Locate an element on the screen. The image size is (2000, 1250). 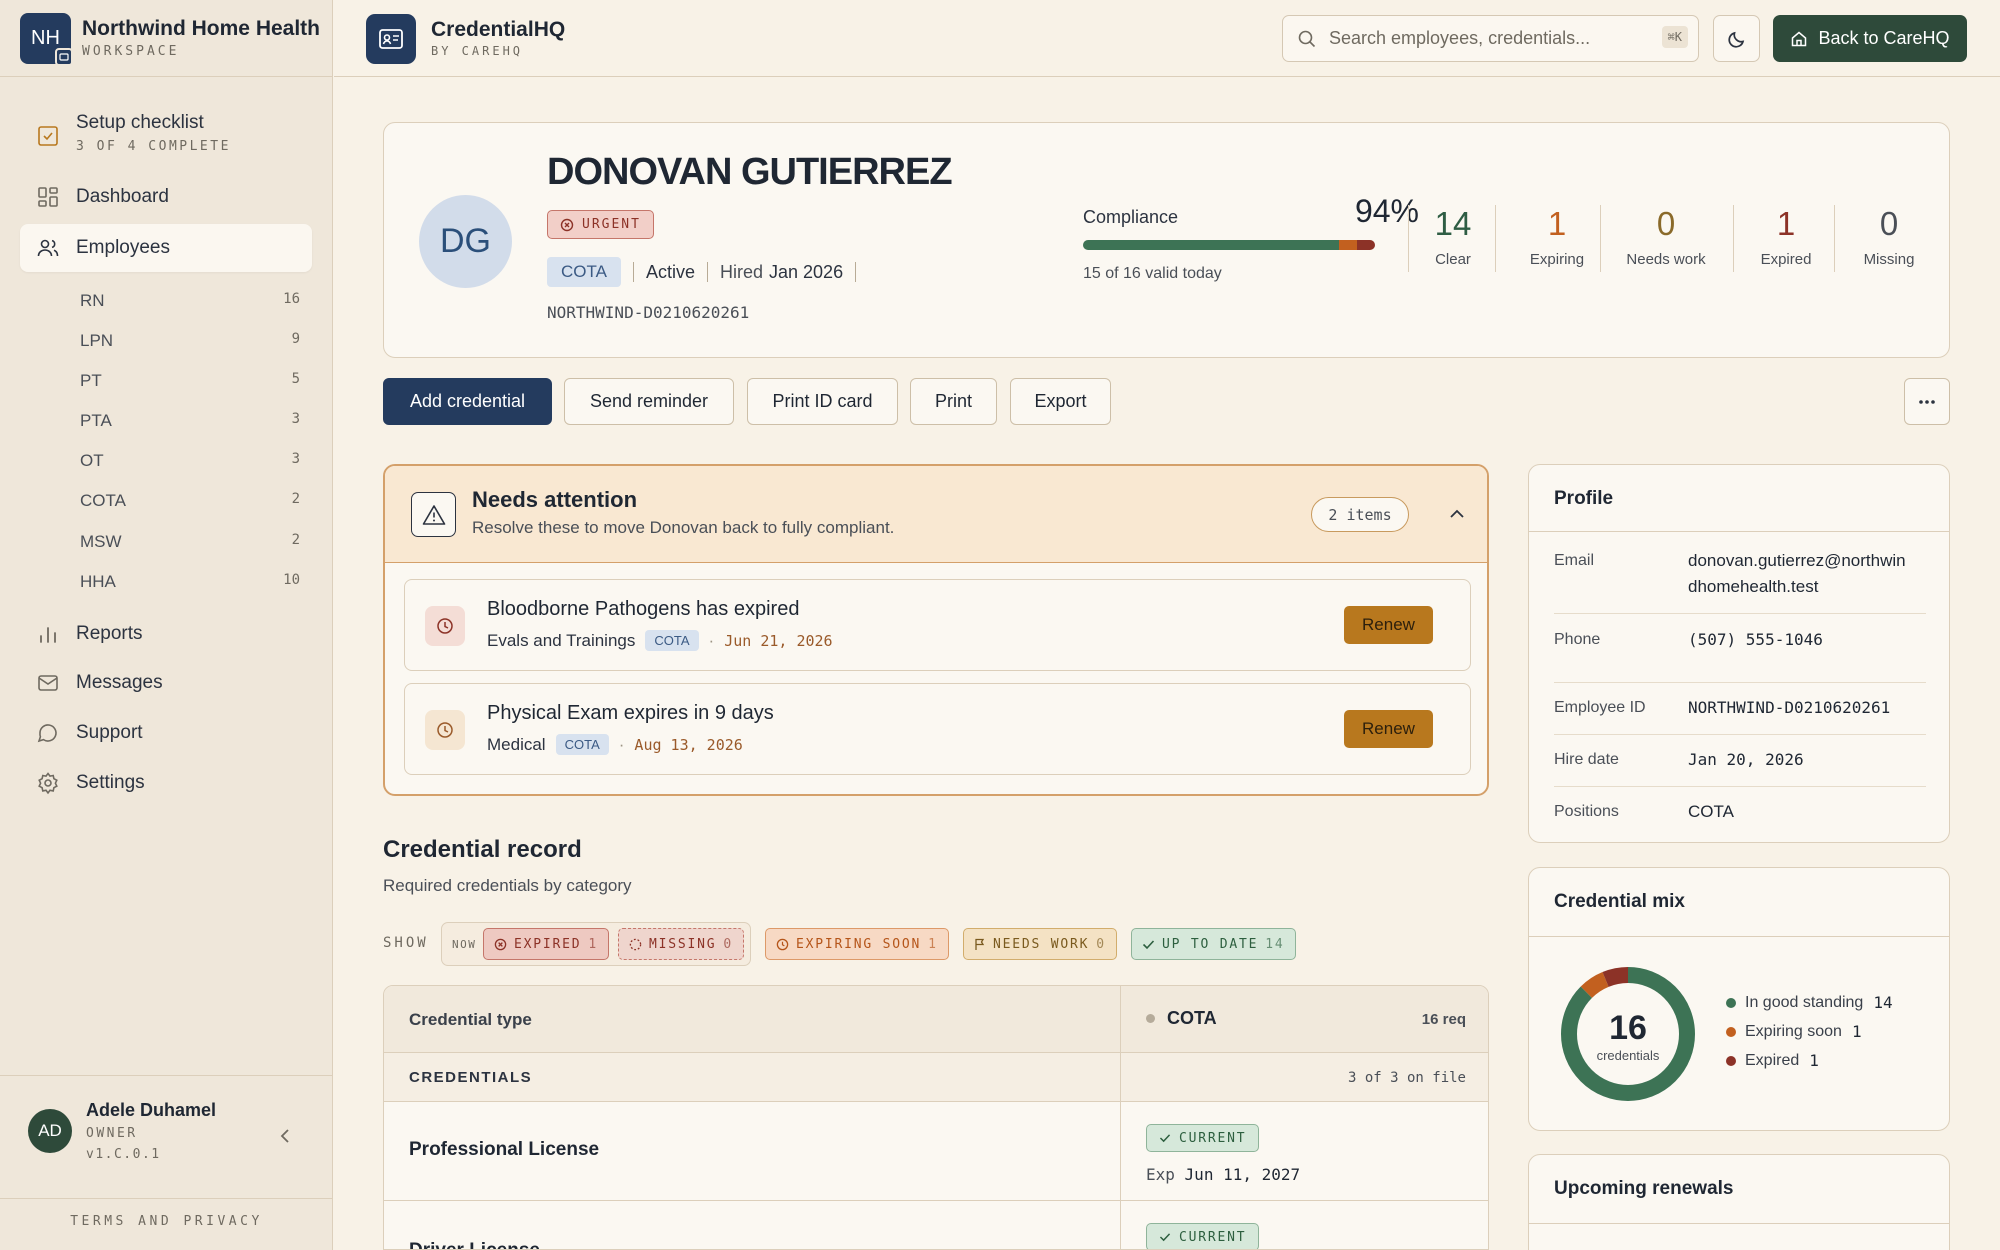
mail-icon is located at coordinates (48, 683).